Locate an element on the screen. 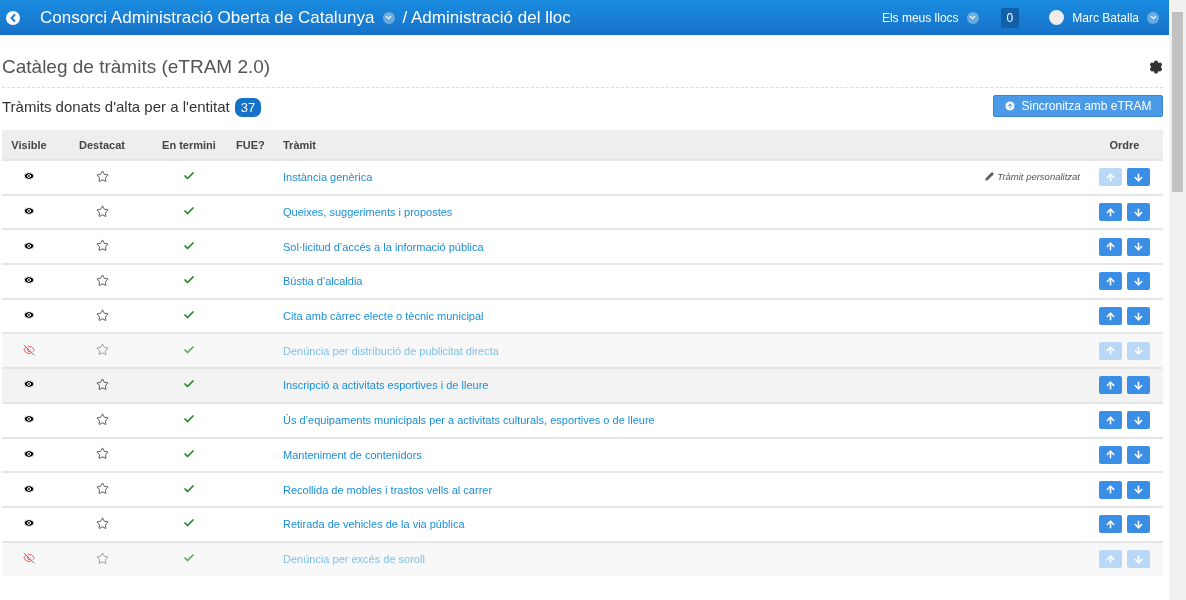 Image resolution: width=1186 pixels, height=600 pixels. scrollbar is located at coordinates (1177, 300).